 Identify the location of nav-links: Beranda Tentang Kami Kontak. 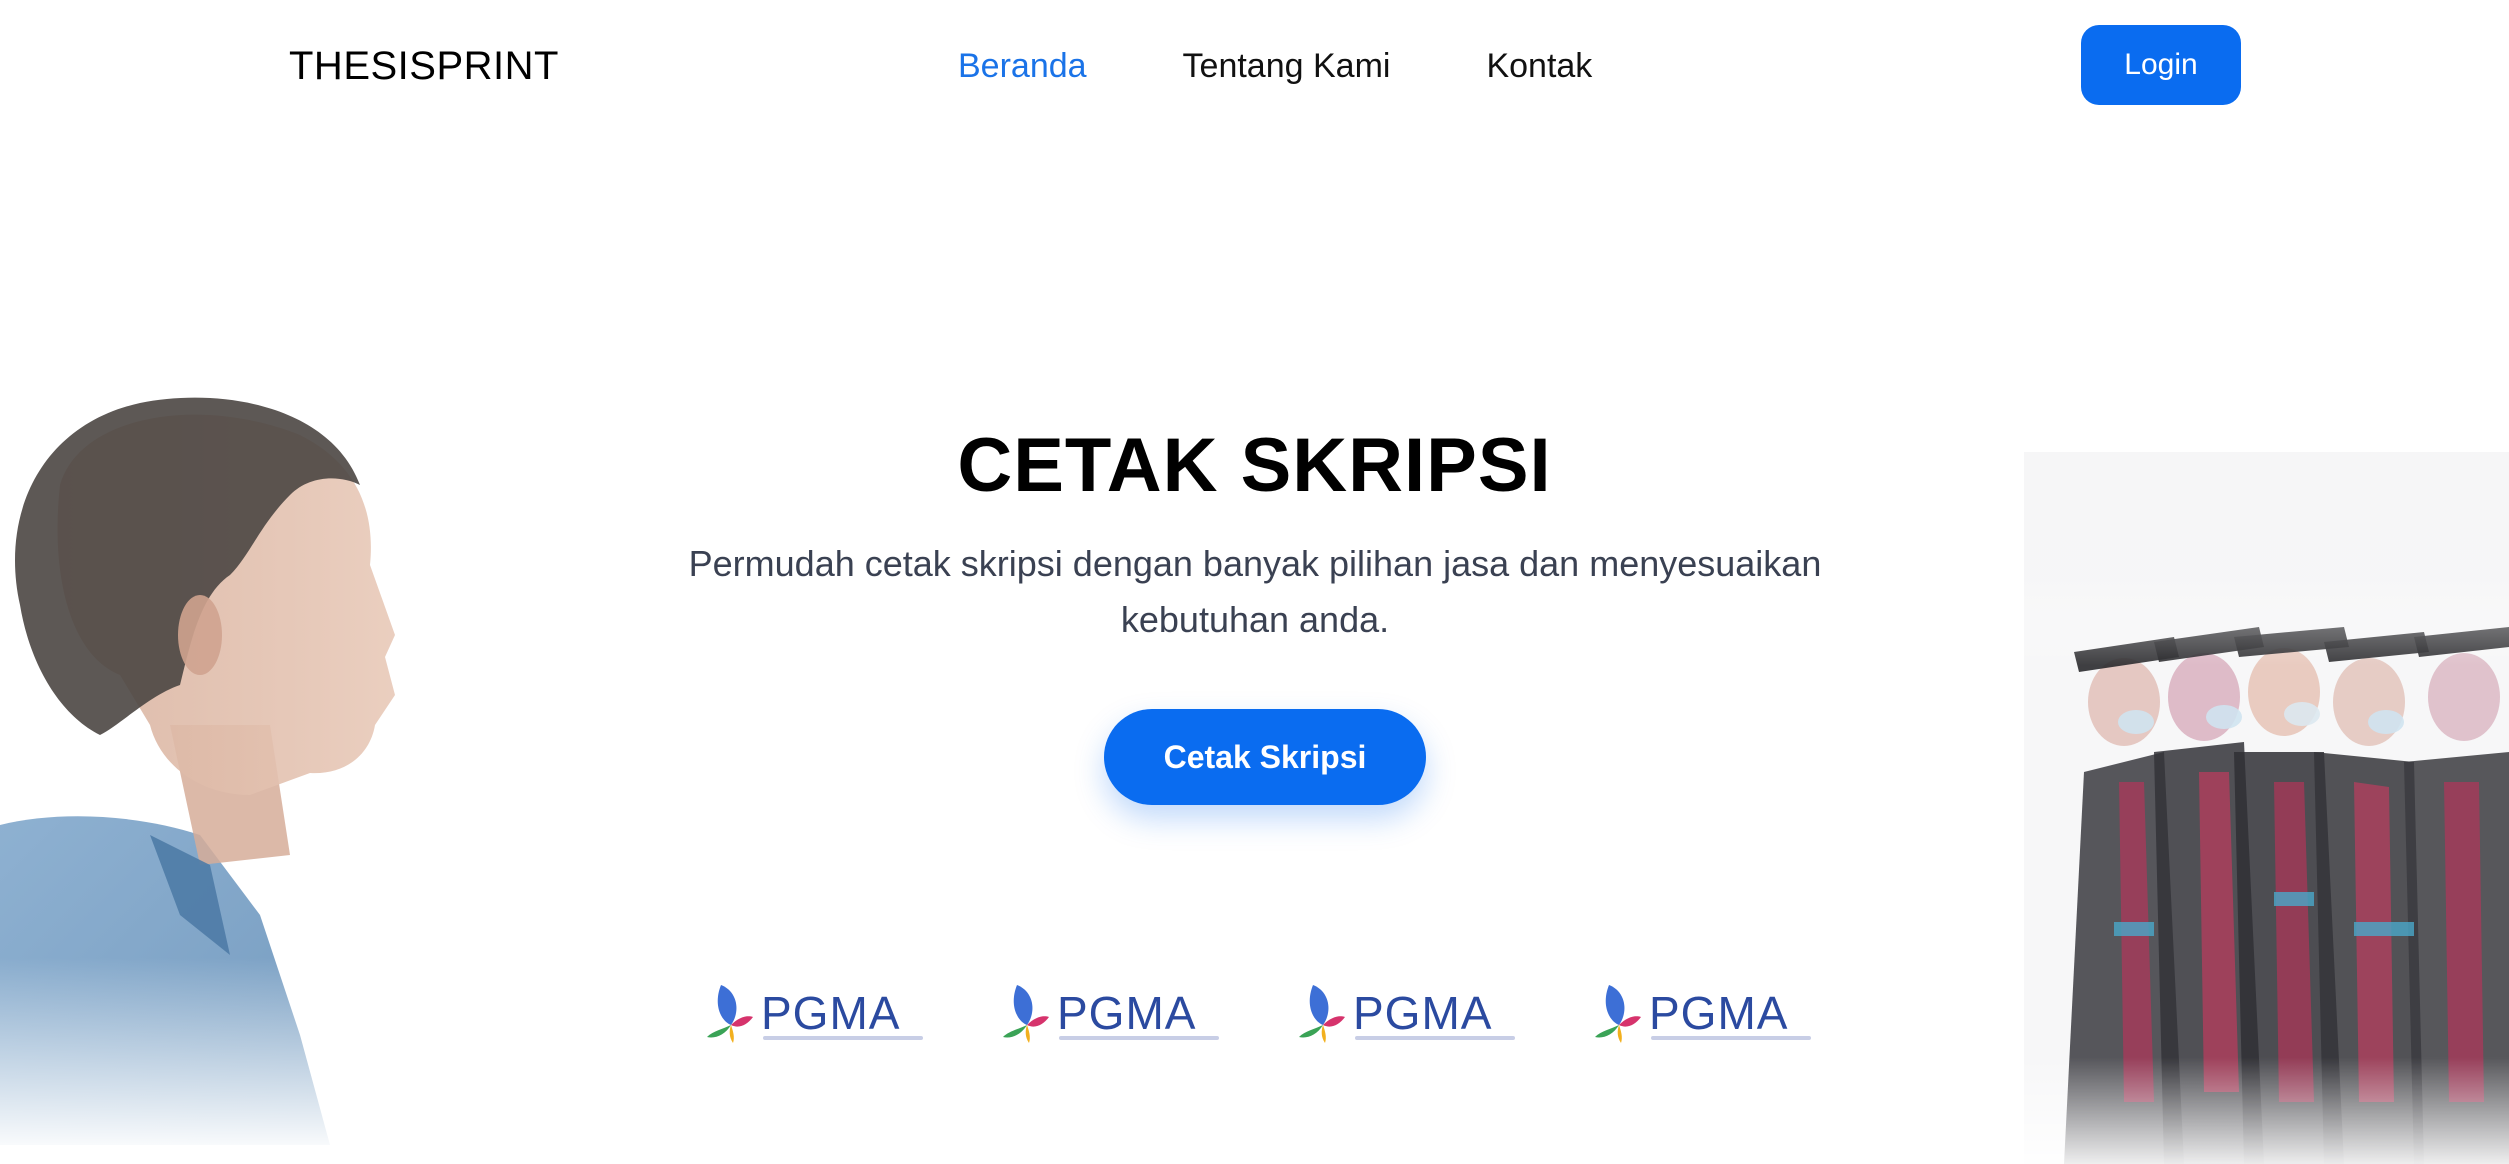
(1275, 66).